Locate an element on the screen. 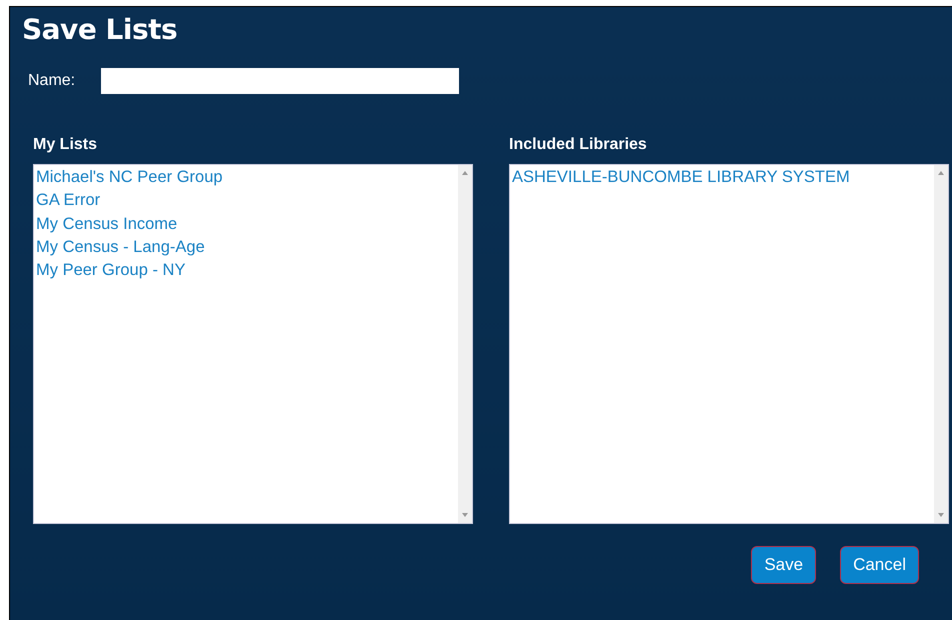  name-field is located at coordinates (280, 81).